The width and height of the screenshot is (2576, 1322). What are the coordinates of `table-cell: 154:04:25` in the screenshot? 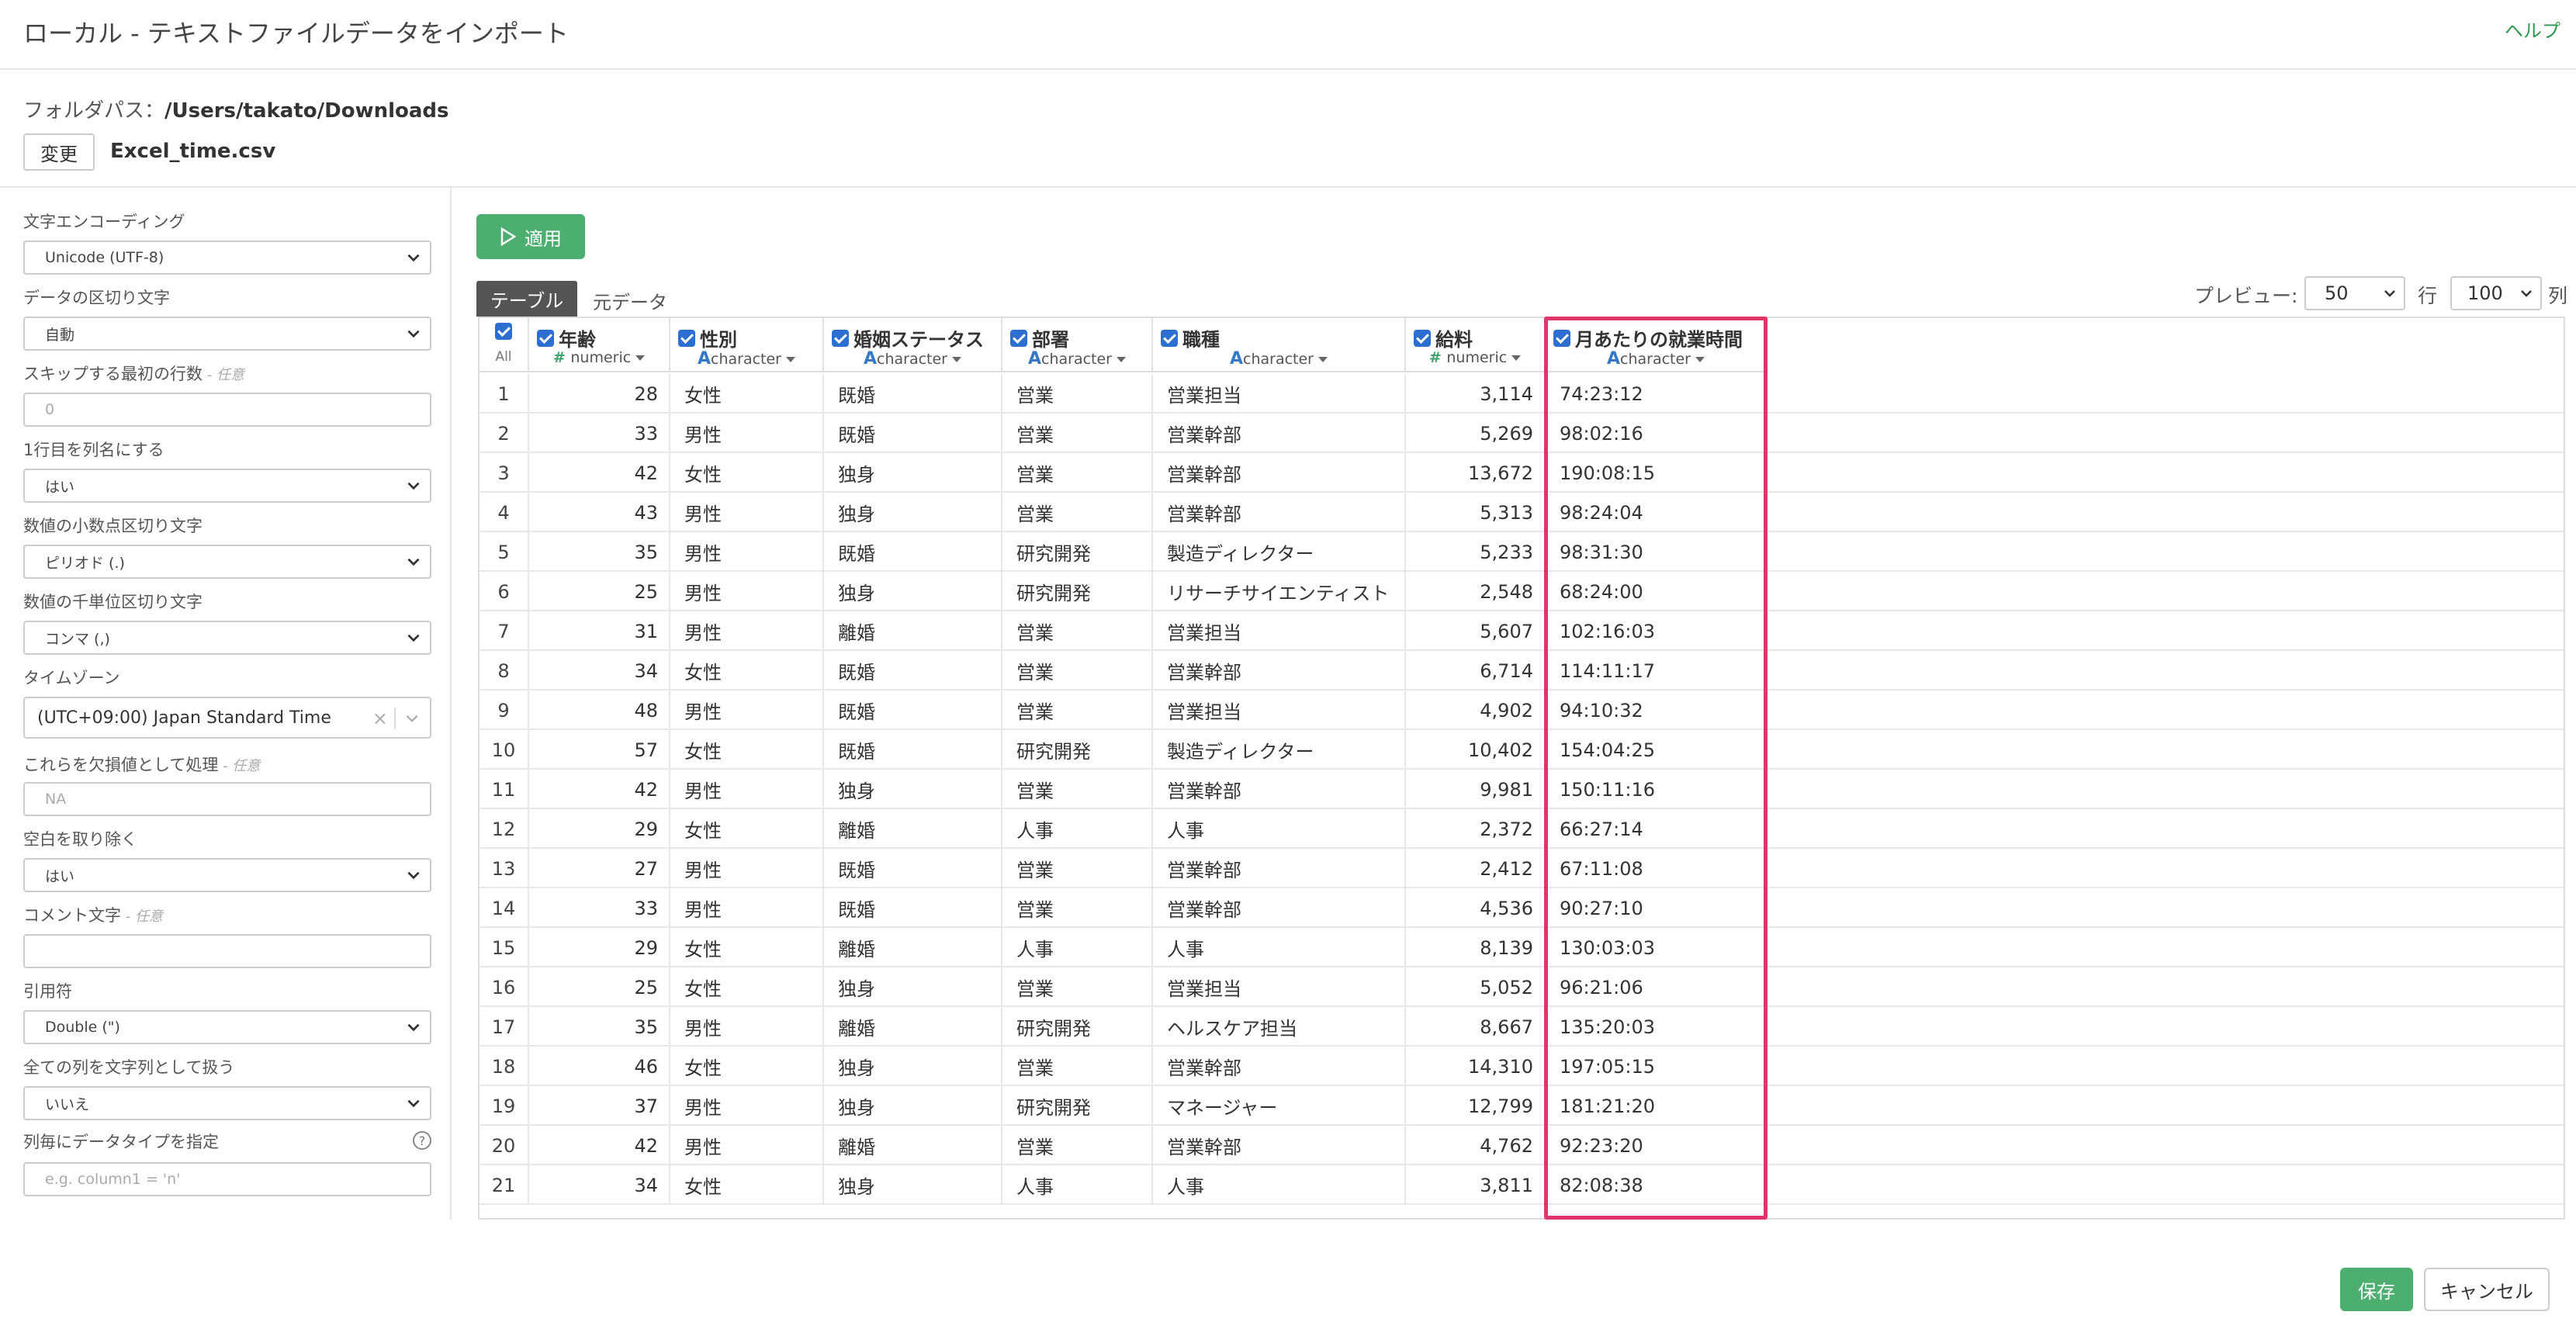 It's located at (1657, 750).